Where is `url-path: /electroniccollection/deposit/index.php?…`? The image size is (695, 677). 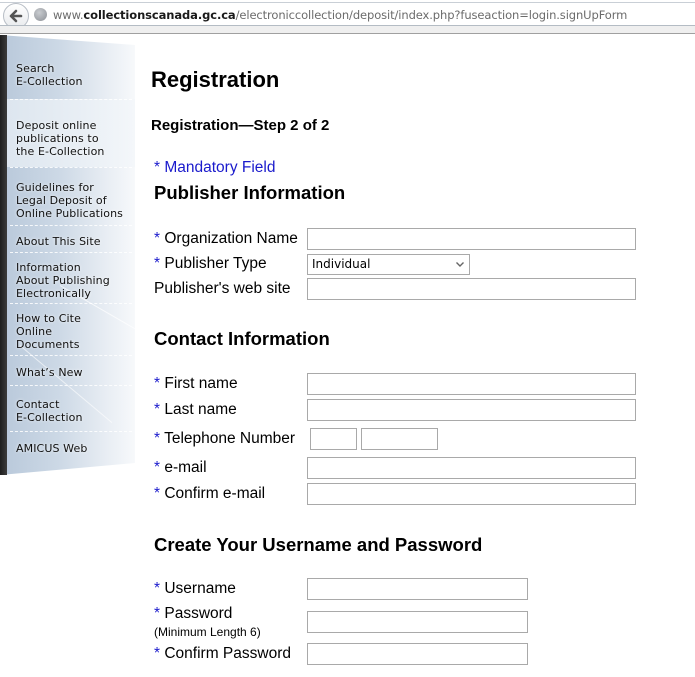 url-path: /electroniccollection/deposit/index.php?… is located at coordinates (431, 15).